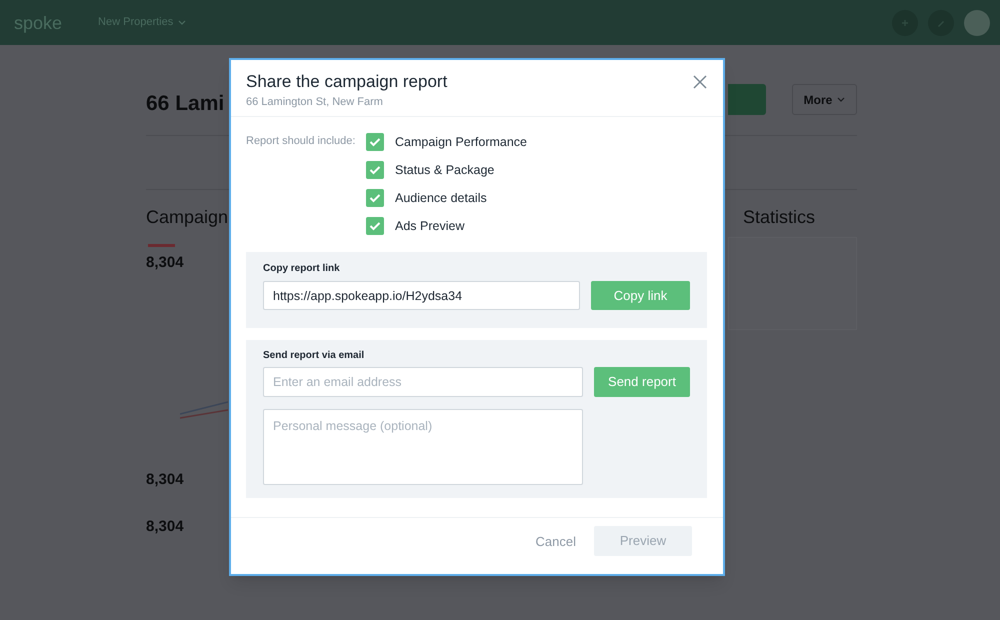  What do you see at coordinates (824, 99) in the screenshot?
I see `more-button: More` at bounding box center [824, 99].